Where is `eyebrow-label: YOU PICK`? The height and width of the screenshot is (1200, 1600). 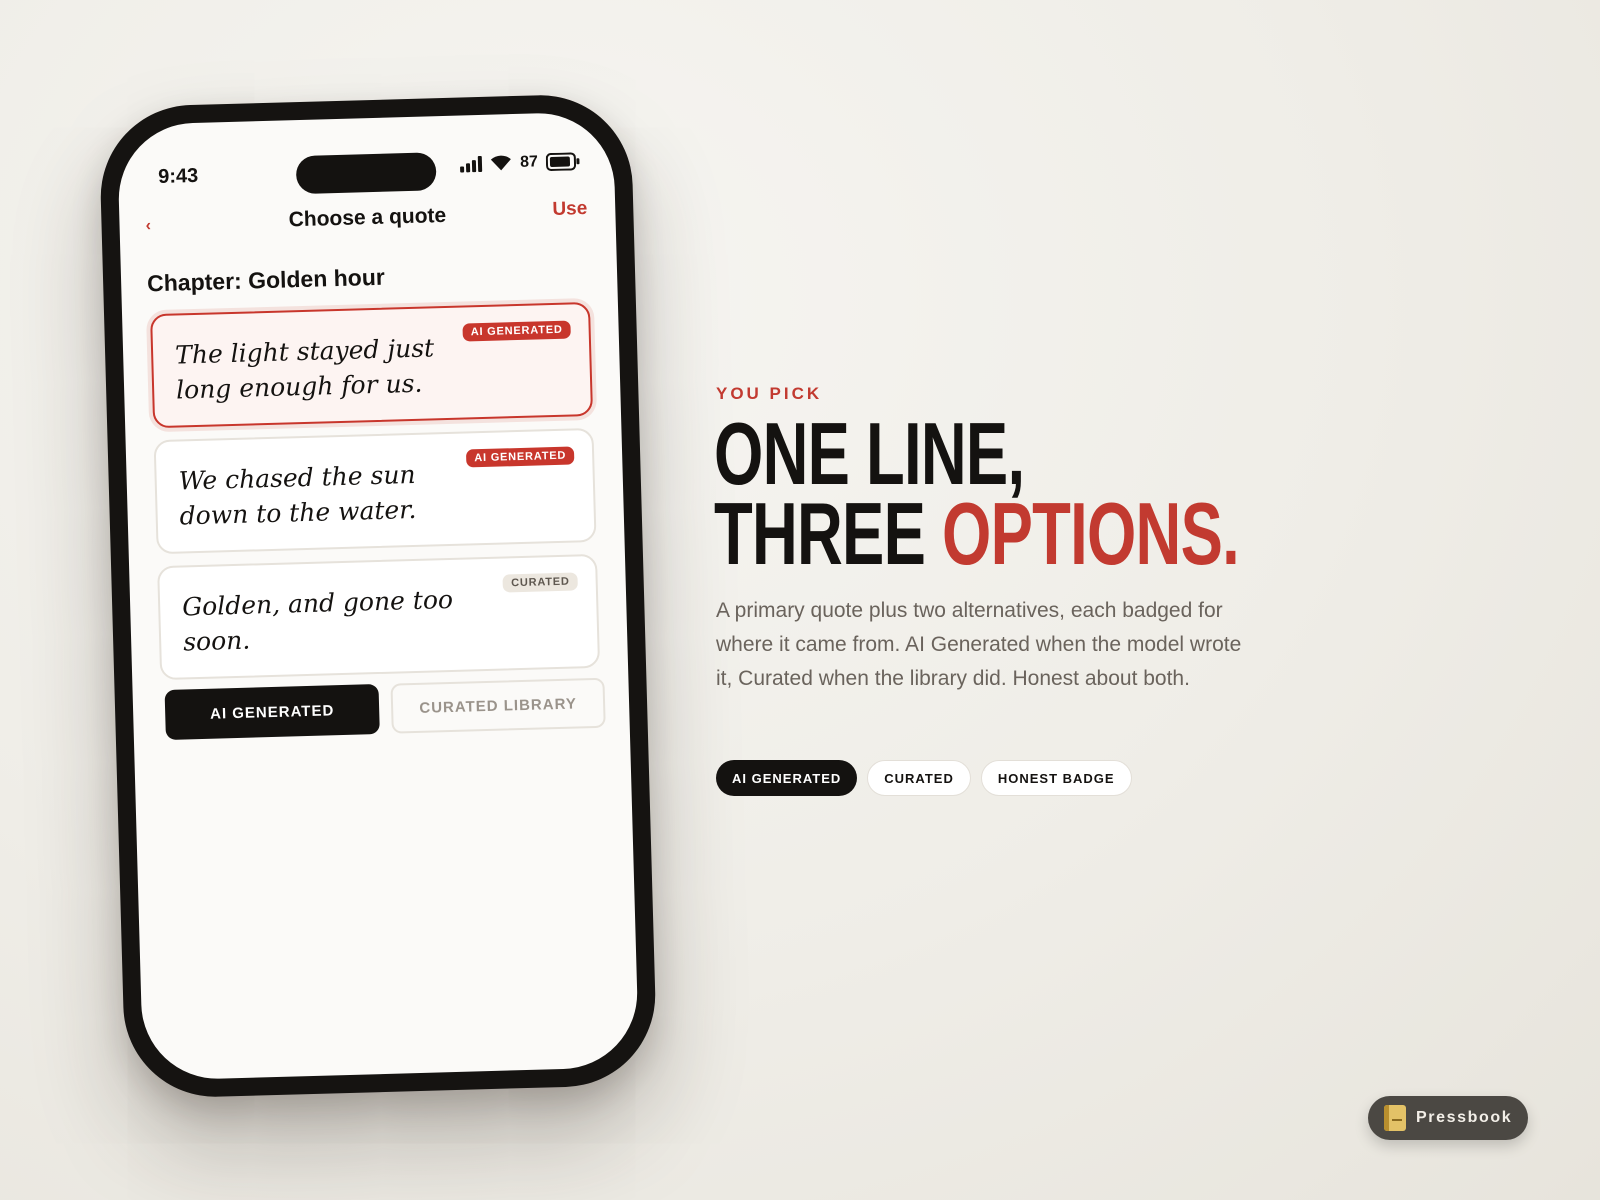 eyebrow-label: YOU PICK is located at coordinates (769, 393).